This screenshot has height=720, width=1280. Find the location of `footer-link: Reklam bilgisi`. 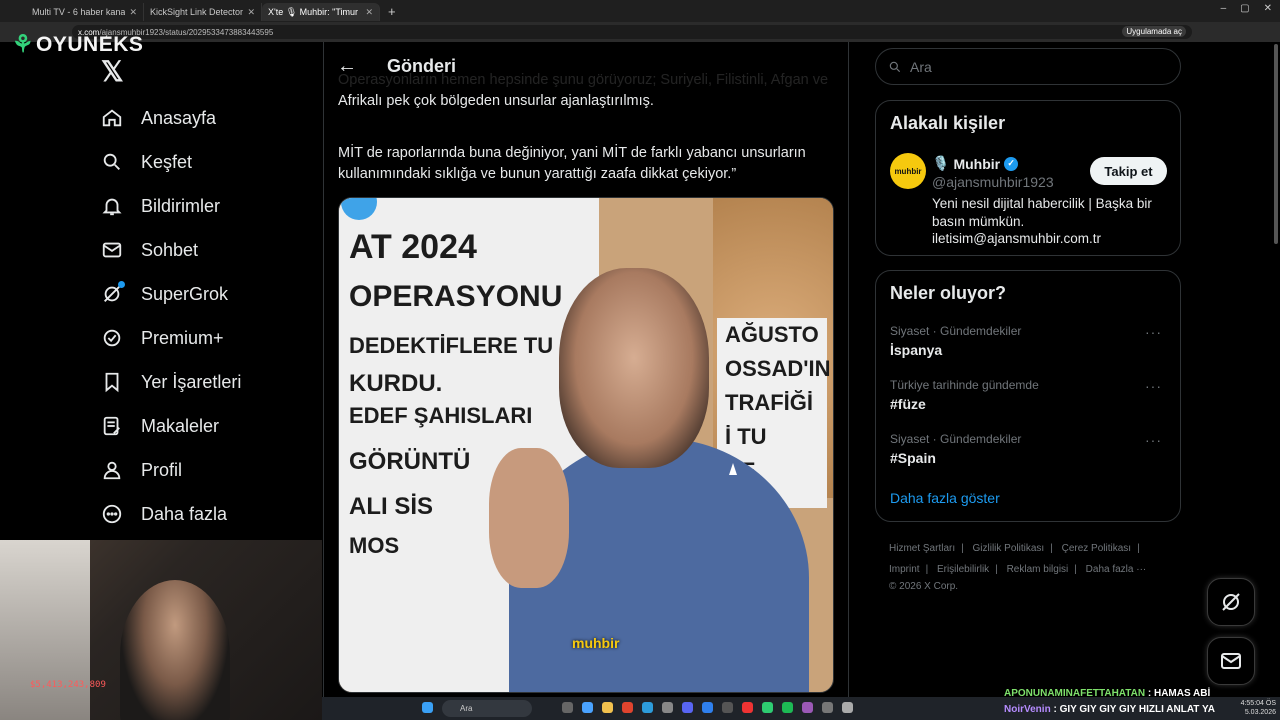

footer-link: Reklam bilgisi is located at coordinates (1038, 569).